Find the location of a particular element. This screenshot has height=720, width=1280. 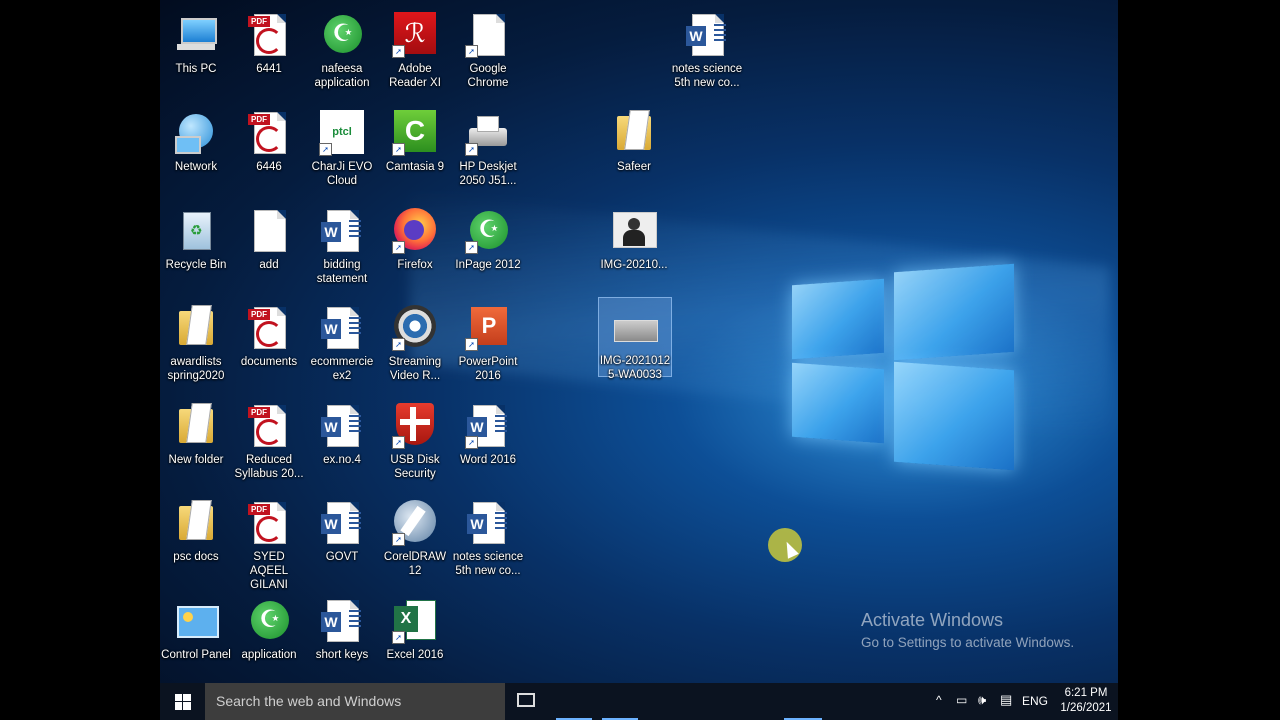

icon-label: Google Chrome is located at coordinates (488, 76).